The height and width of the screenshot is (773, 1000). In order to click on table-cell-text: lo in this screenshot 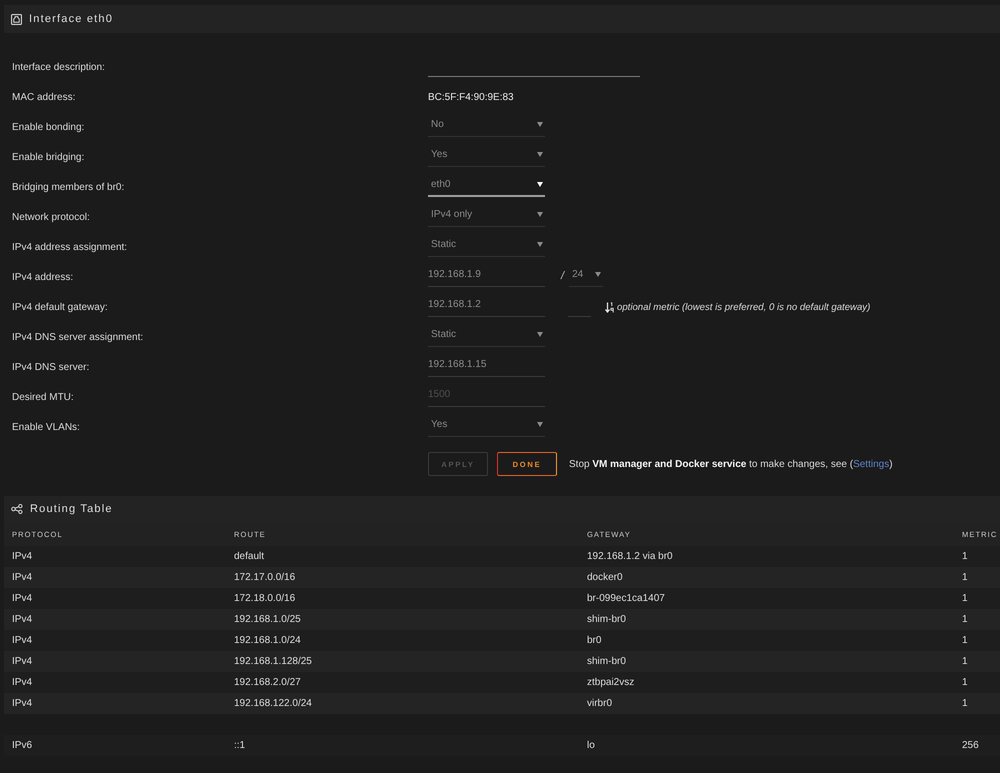, I will do `click(591, 745)`.